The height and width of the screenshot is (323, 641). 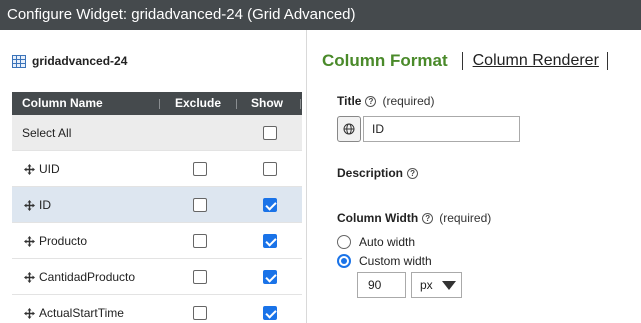 I want to click on title-input, so click(x=441, y=129).